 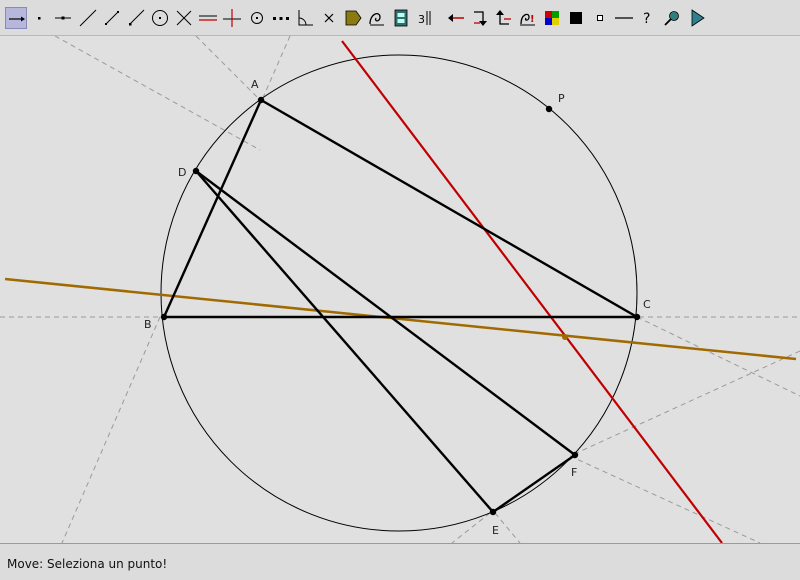 What do you see at coordinates (160, 18) in the screenshot?
I see `circle-tool-icon` at bounding box center [160, 18].